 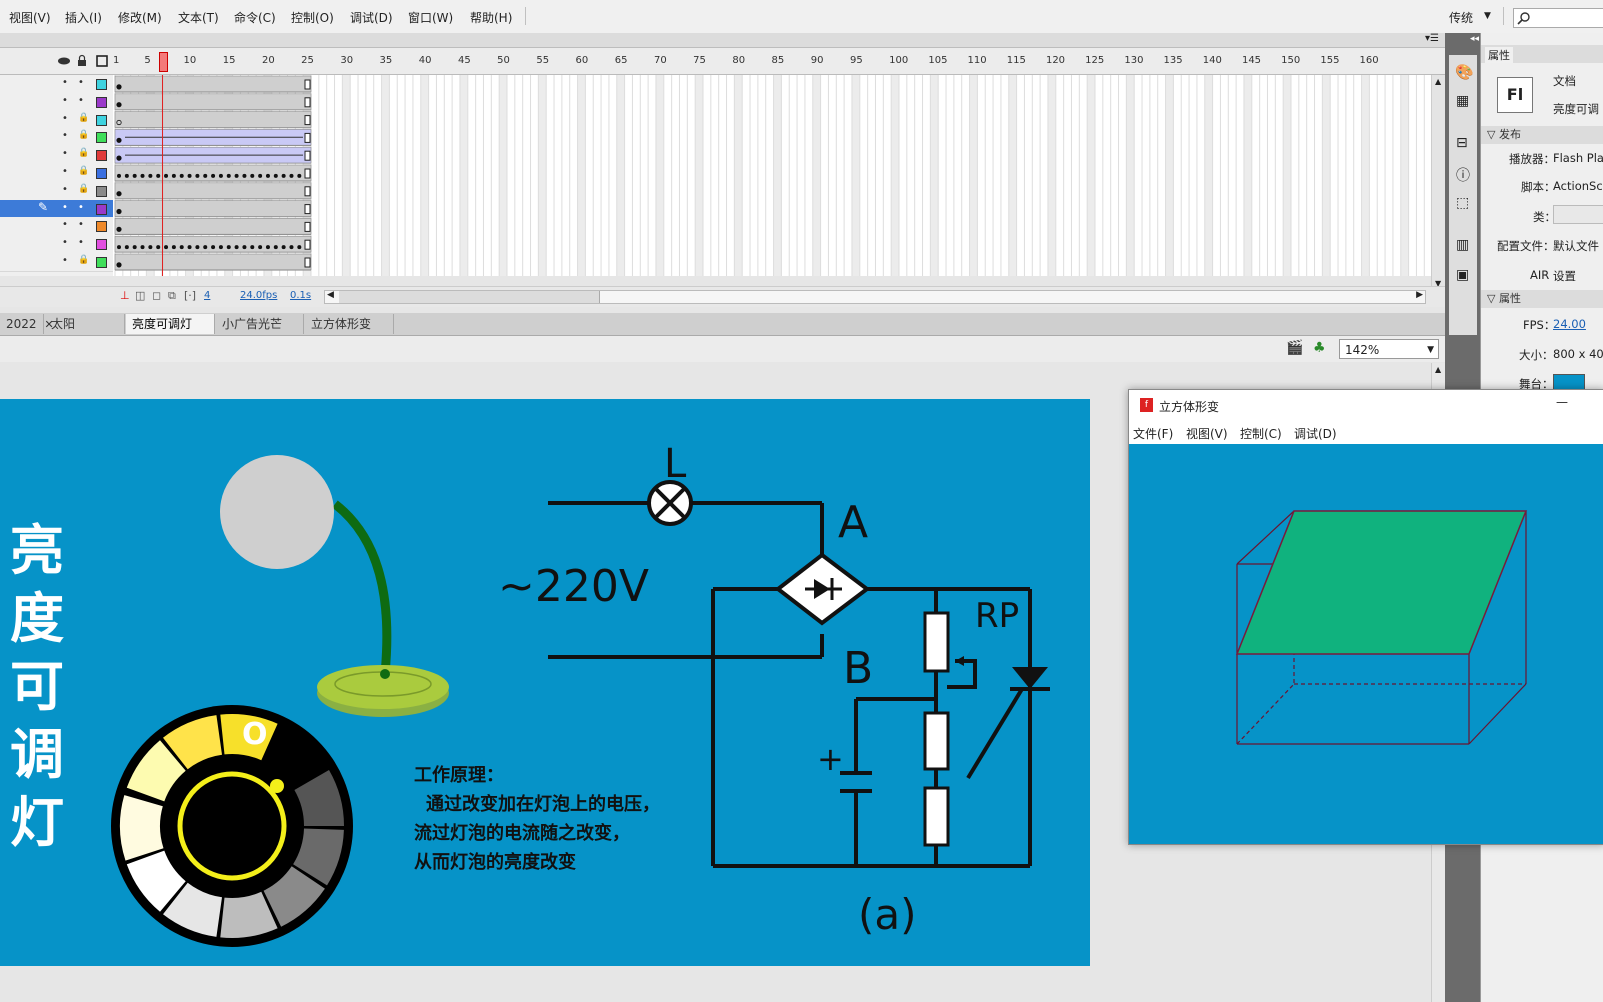 What do you see at coordinates (1432, 38) in the screenshot?
I see `panel-menu-icon: ▾☰` at bounding box center [1432, 38].